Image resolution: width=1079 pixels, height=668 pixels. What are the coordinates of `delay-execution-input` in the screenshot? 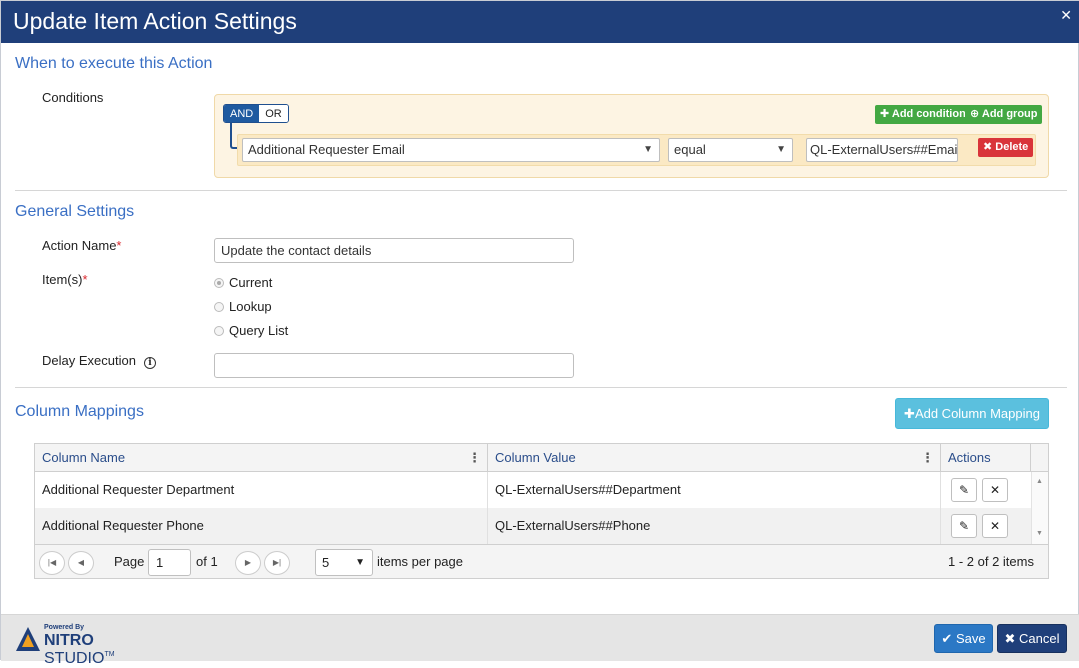 It's located at (394, 365).